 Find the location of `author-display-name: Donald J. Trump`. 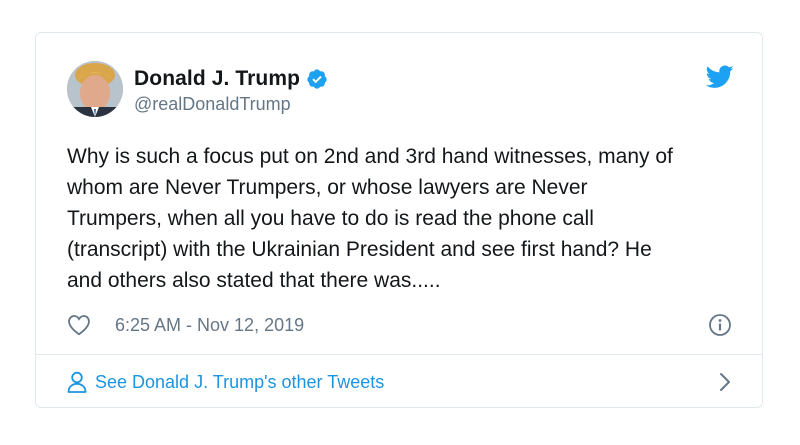

author-display-name: Donald J. Trump is located at coordinates (217, 79).